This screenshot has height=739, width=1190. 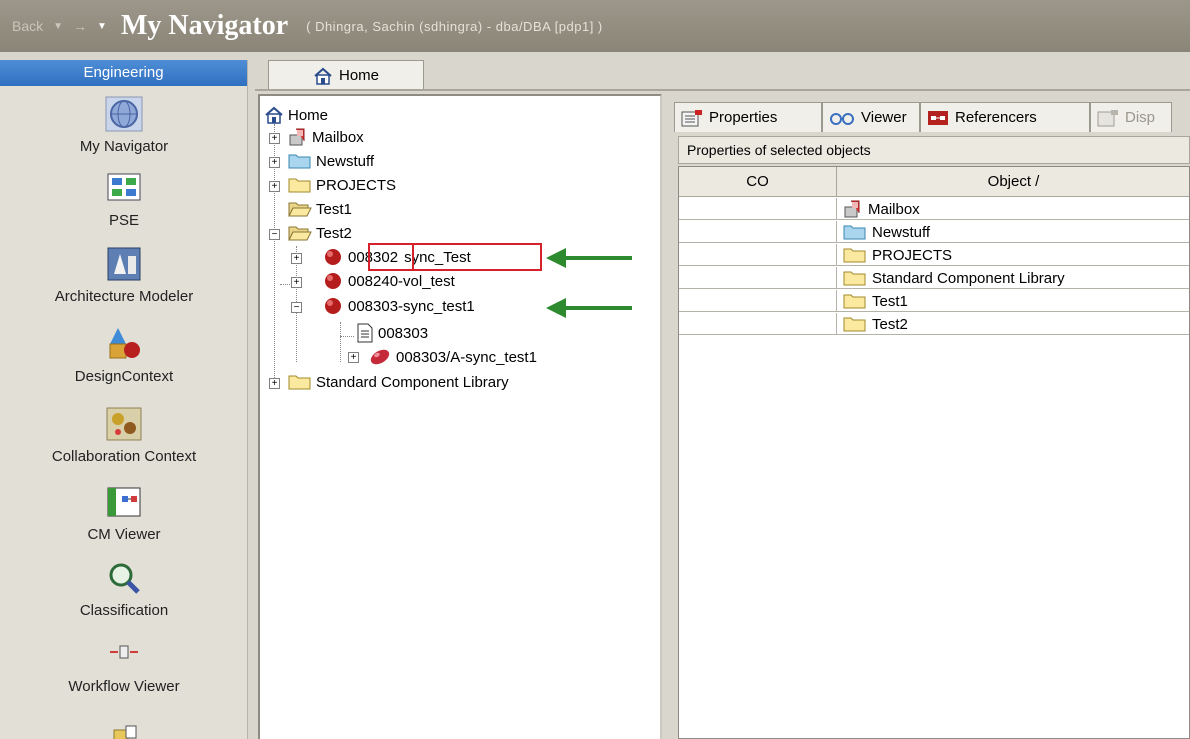 I want to click on tab-home: Home, so click(x=346, y=75).